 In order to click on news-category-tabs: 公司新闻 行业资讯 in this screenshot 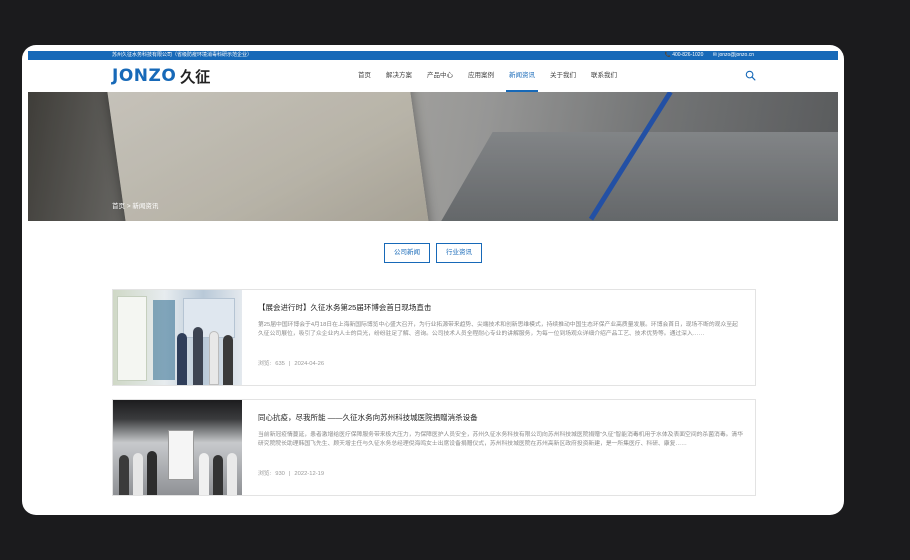, I will do `click(436, 253)`.